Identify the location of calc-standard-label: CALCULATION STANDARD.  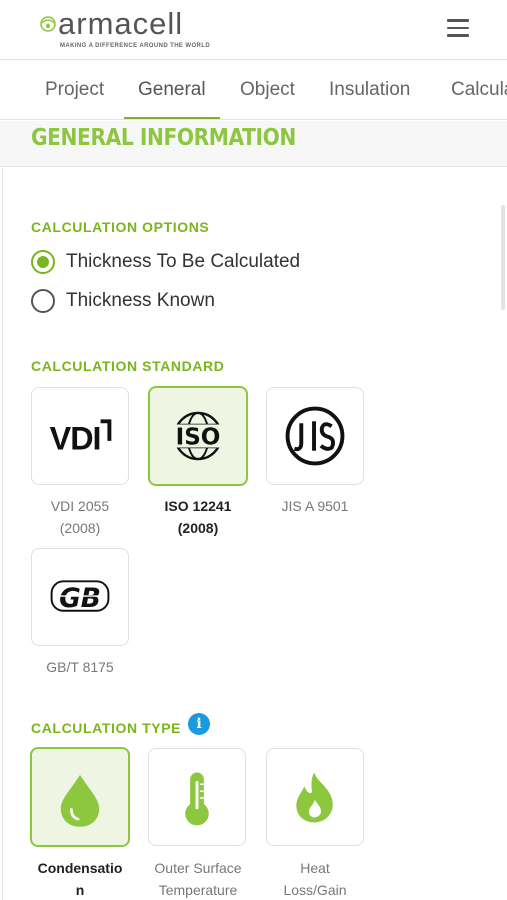
(128, 366).